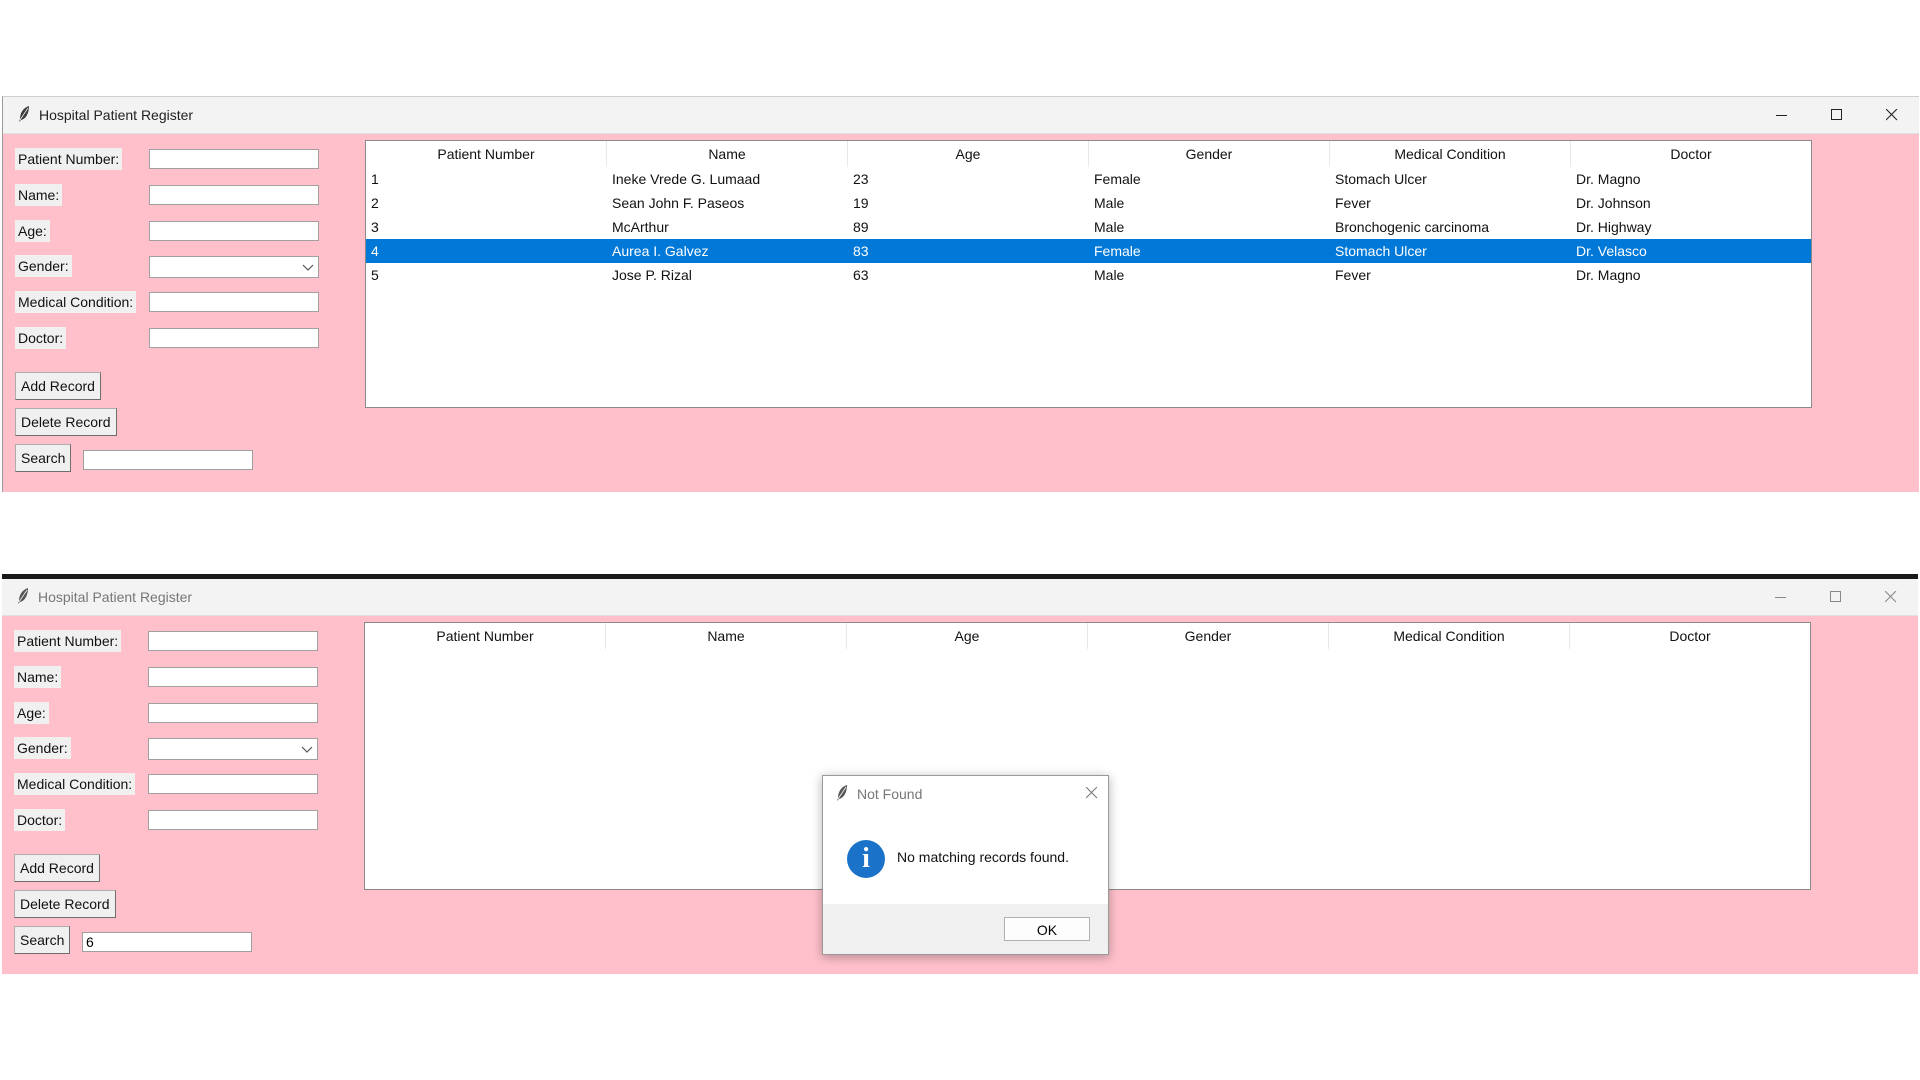  Describe the element at coordinates (308, 267) in the screenshot. I see `chevron-down-icon` at that location.